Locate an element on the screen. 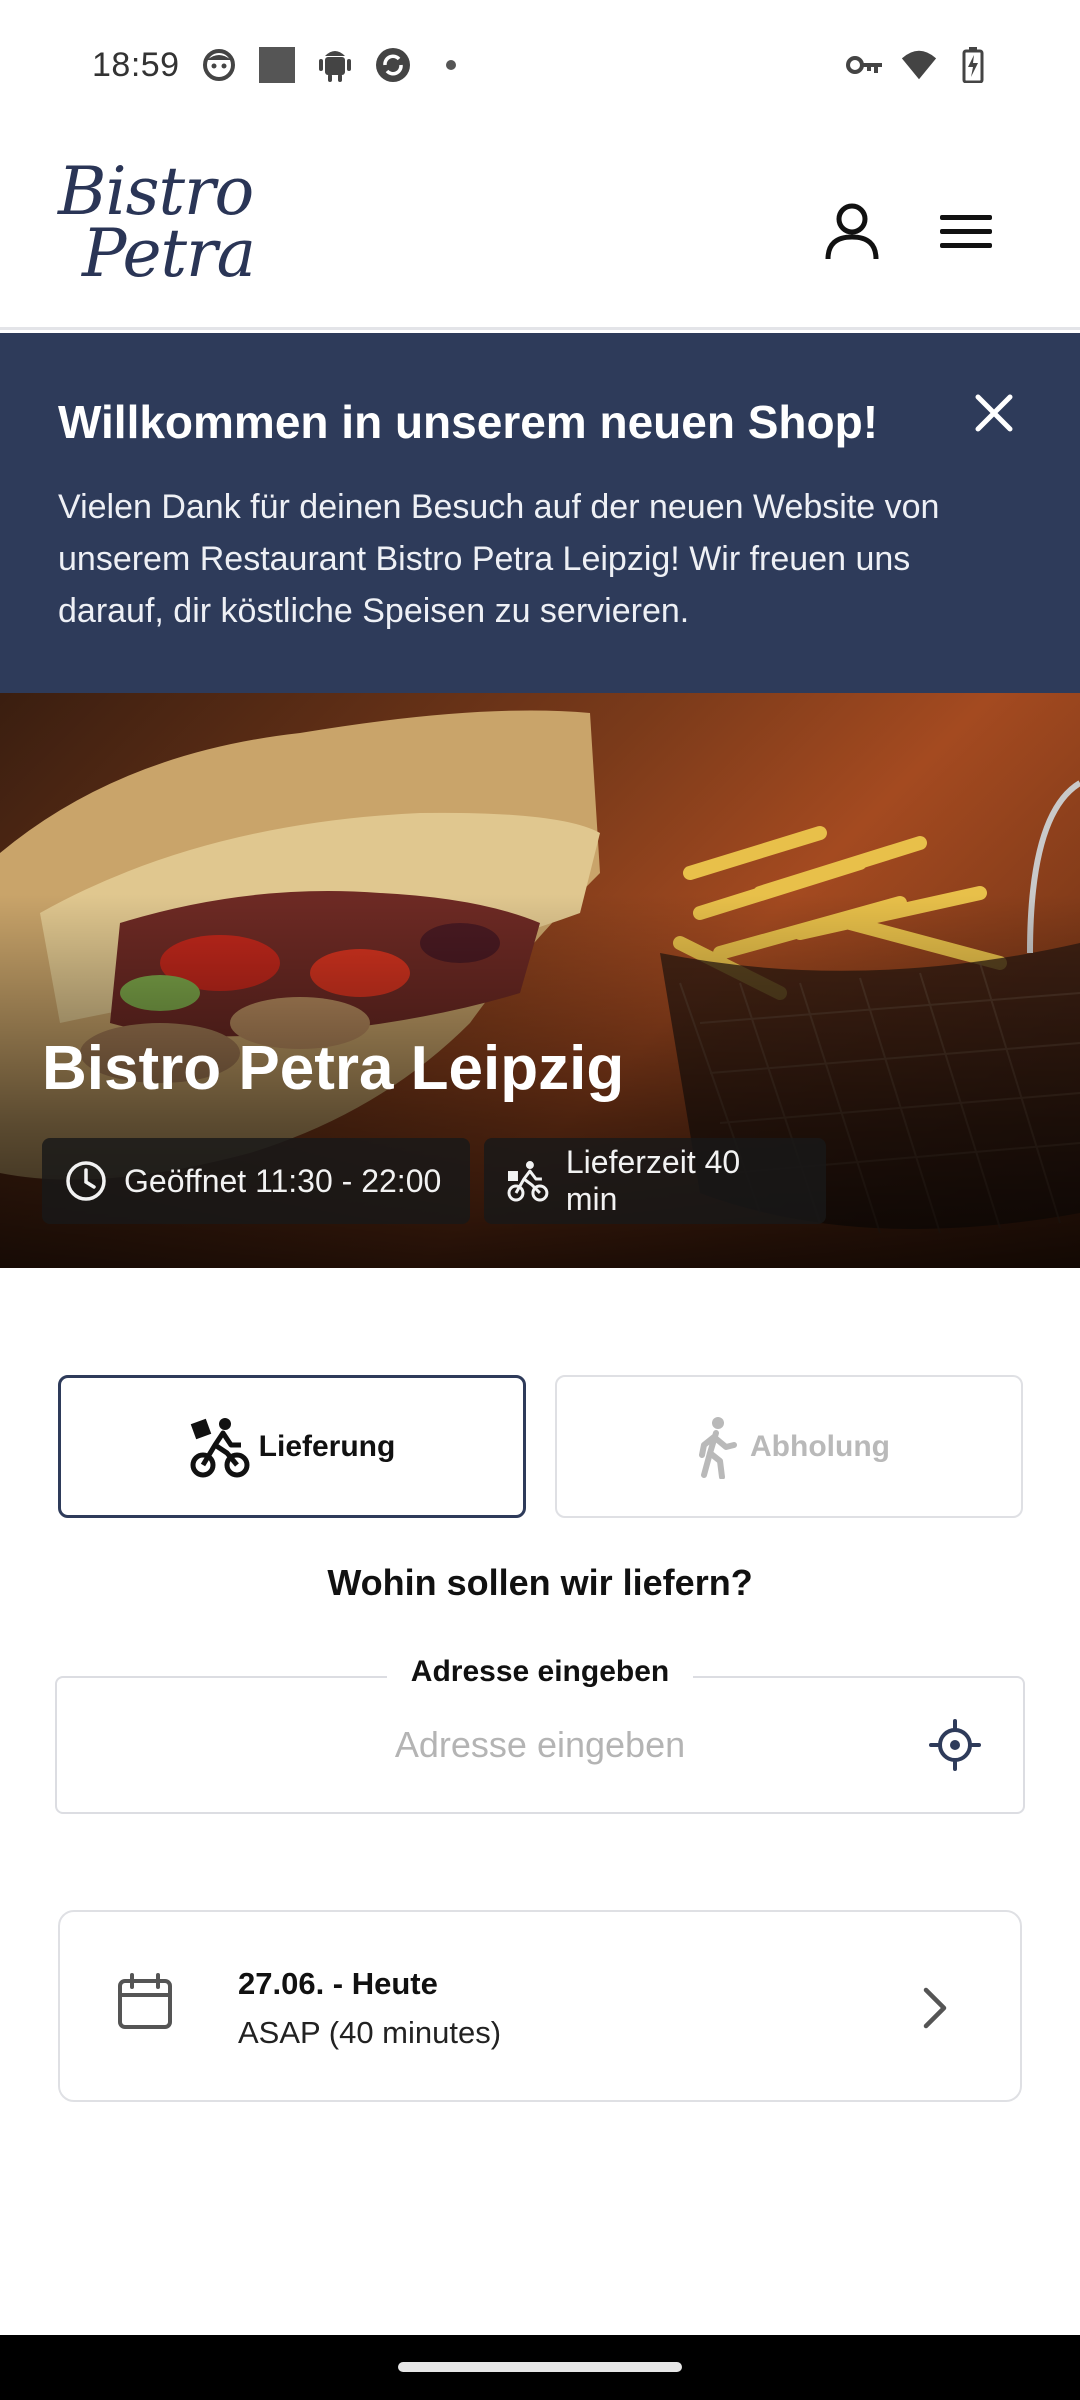  chevron-right-icon is located at coordinates (934, 2008).